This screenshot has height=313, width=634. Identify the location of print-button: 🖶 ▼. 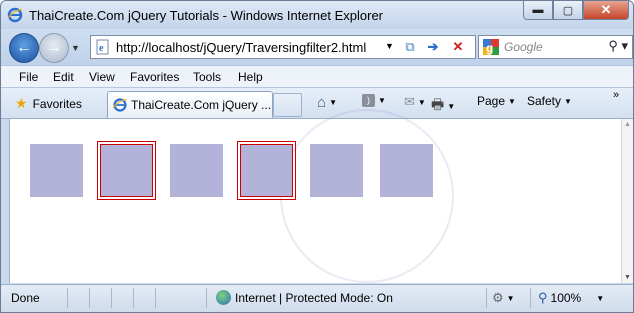
(443, 106).